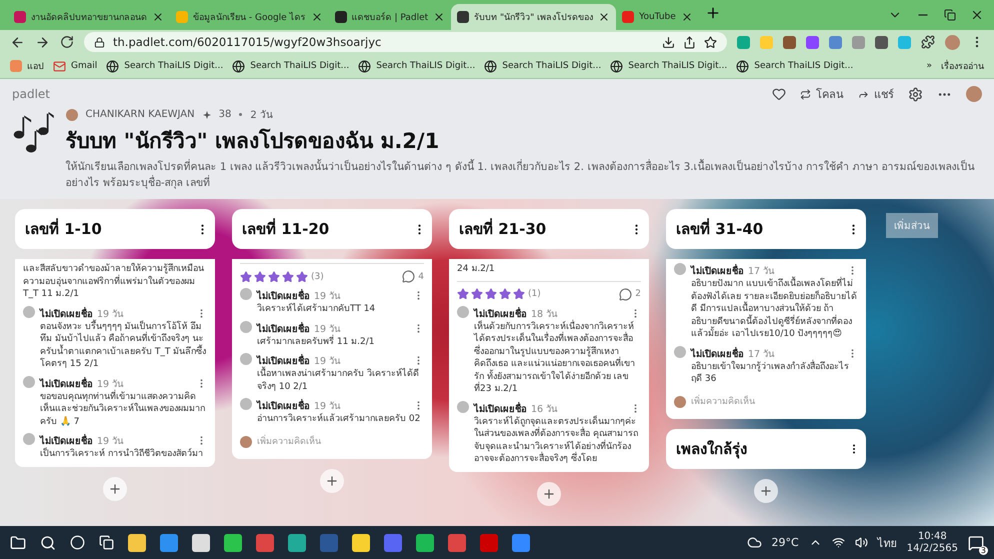 The height and width of the screenshot is (559, 994). What do you see at coordinates (59, 66) in the screenshot?
I see `mail-icon` at bounding box center [59, 66].